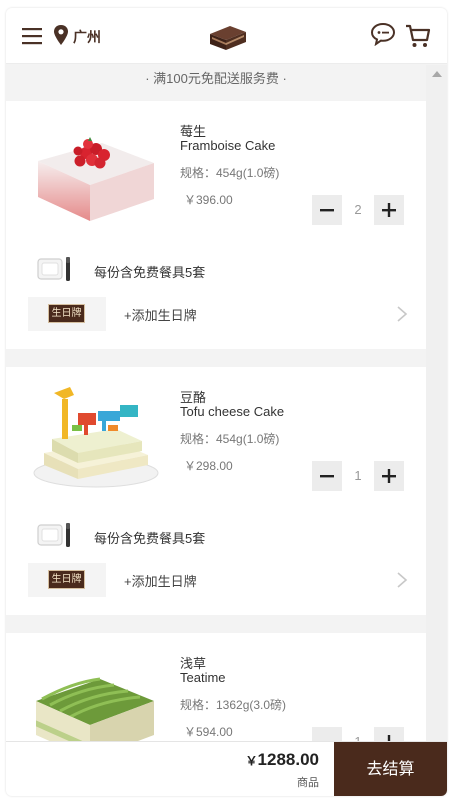 This screenshot has width=454, height=802. Describe the element at coordinates (308, 783) in the screenshot. I see `total-caption: 商品` at that location.